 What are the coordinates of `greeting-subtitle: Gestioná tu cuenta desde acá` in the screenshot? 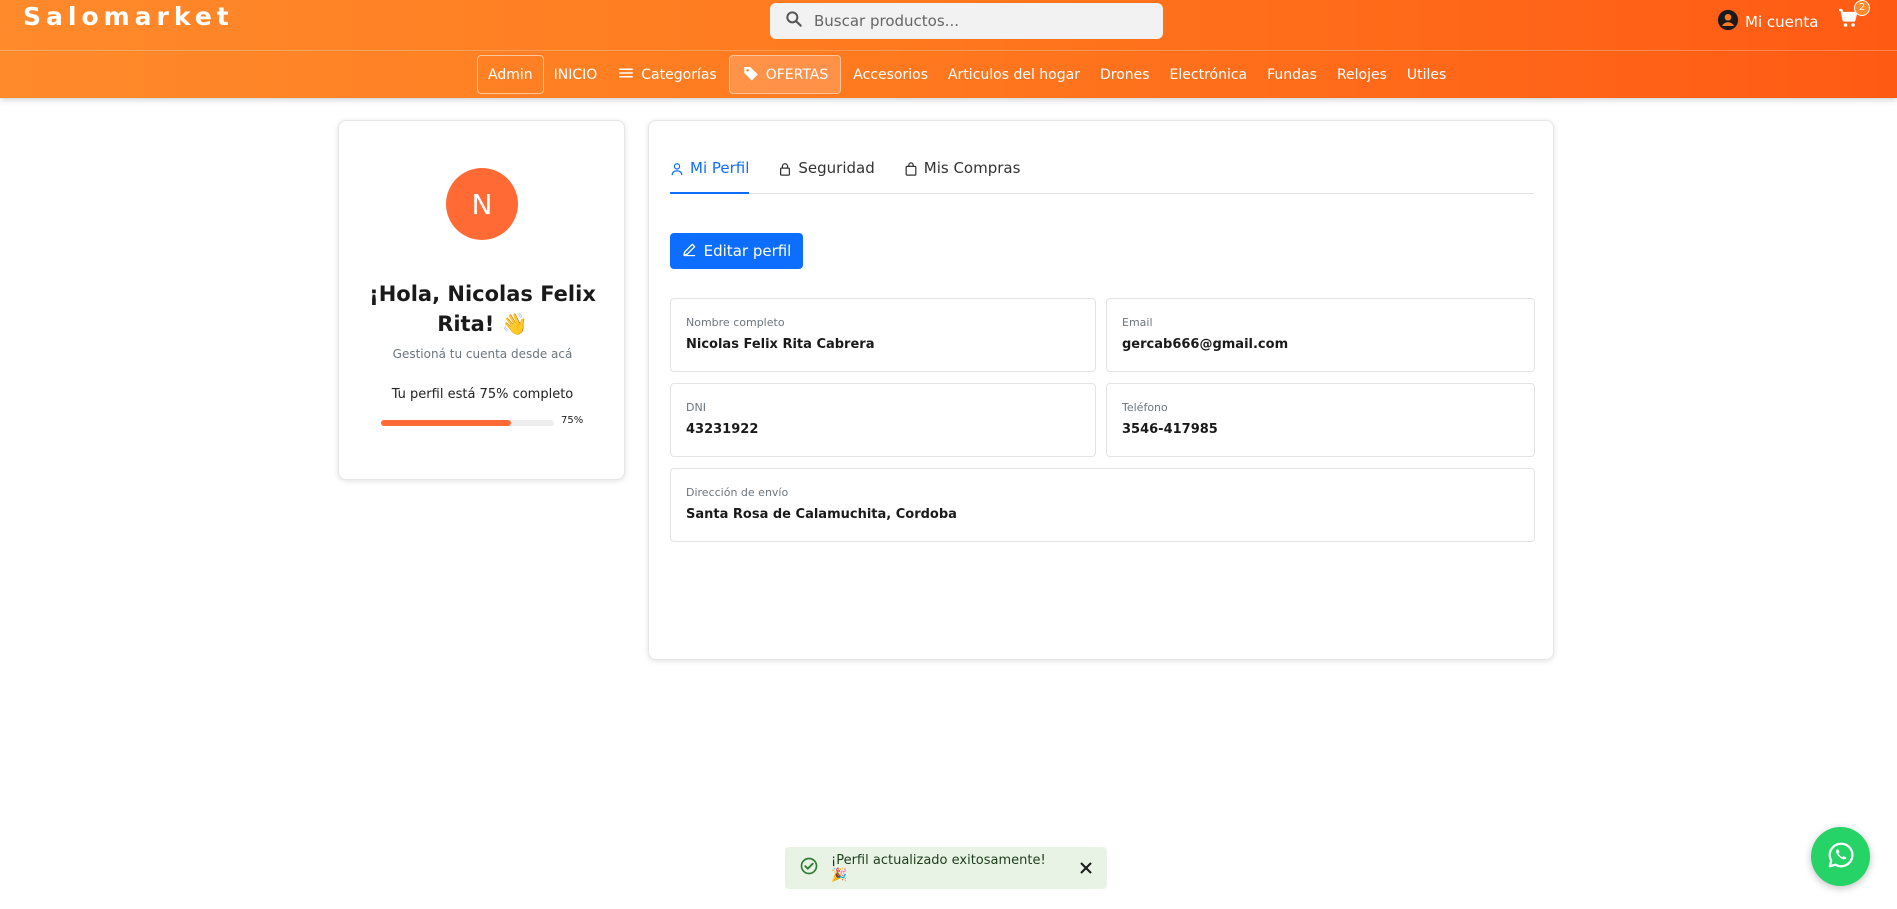 It's located at (482, 354).